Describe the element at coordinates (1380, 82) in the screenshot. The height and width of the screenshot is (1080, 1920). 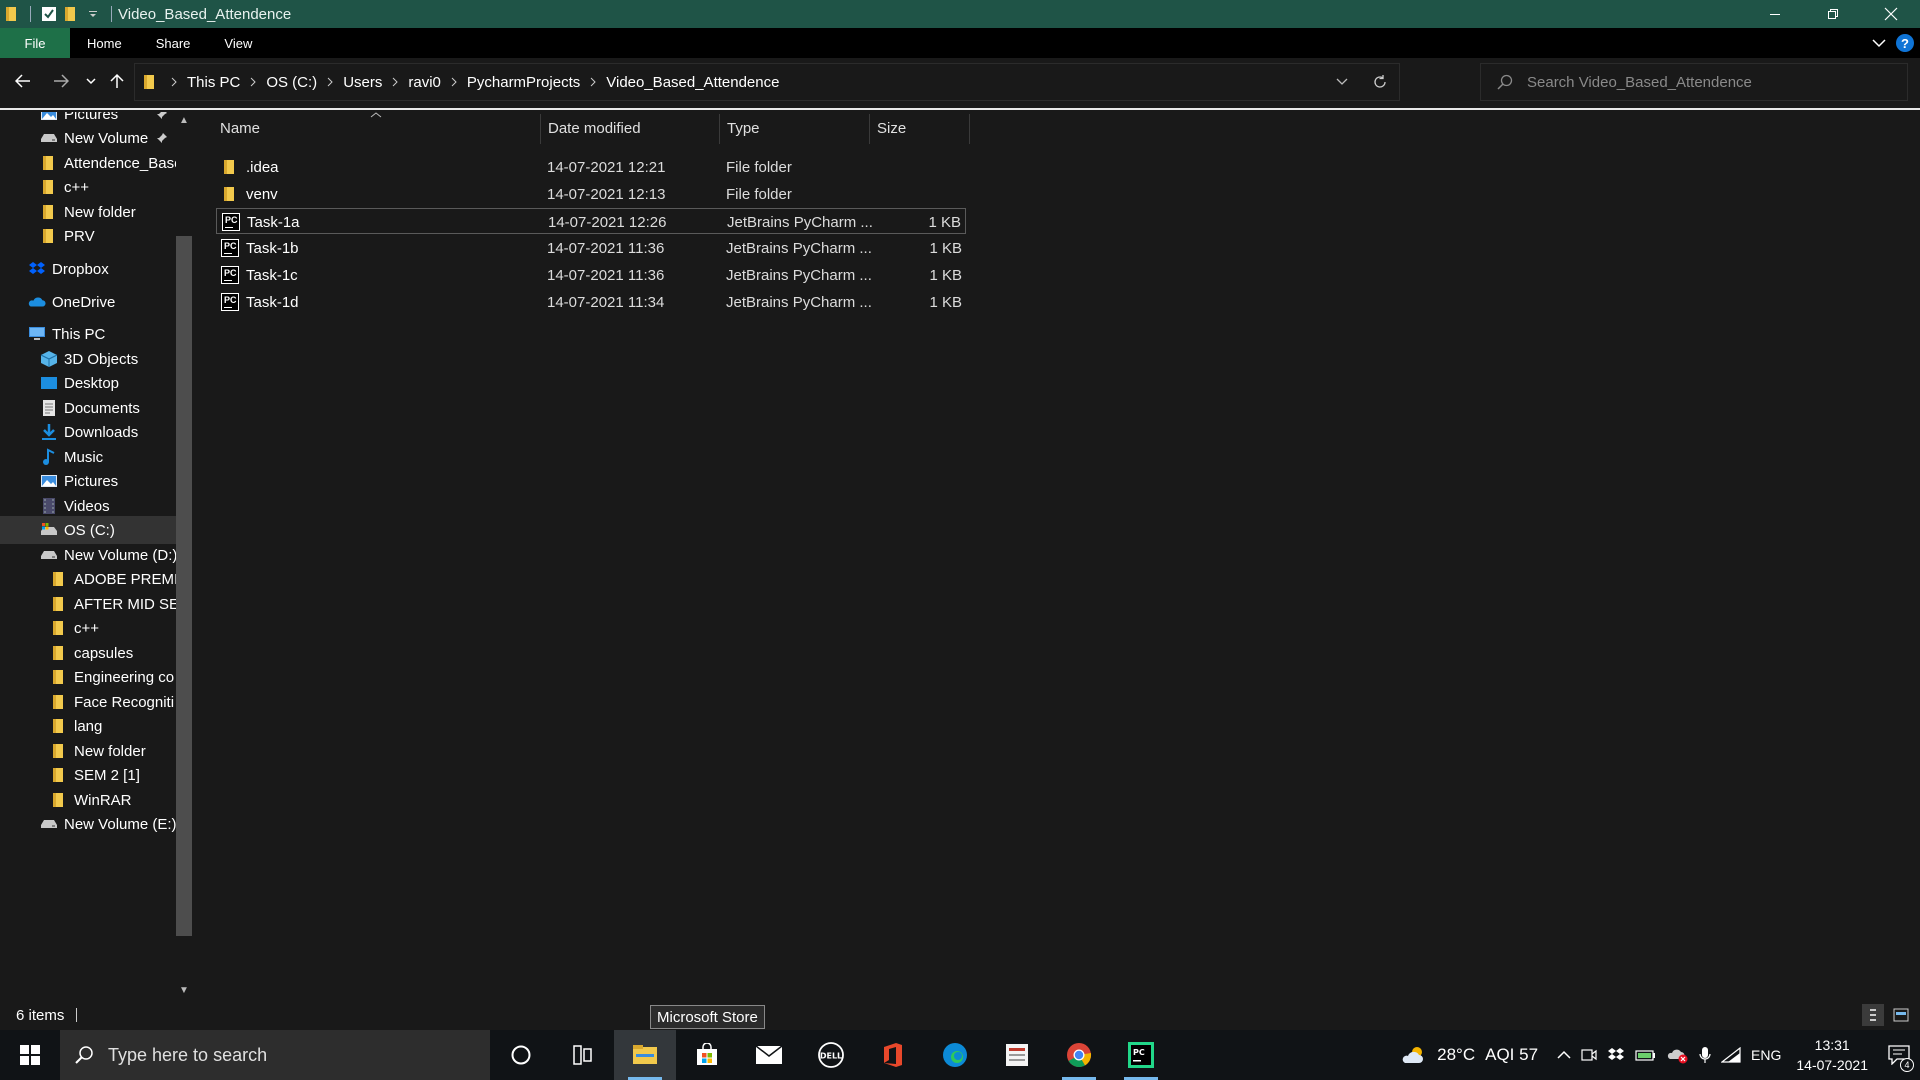
I see `refresh-icon` at that location.